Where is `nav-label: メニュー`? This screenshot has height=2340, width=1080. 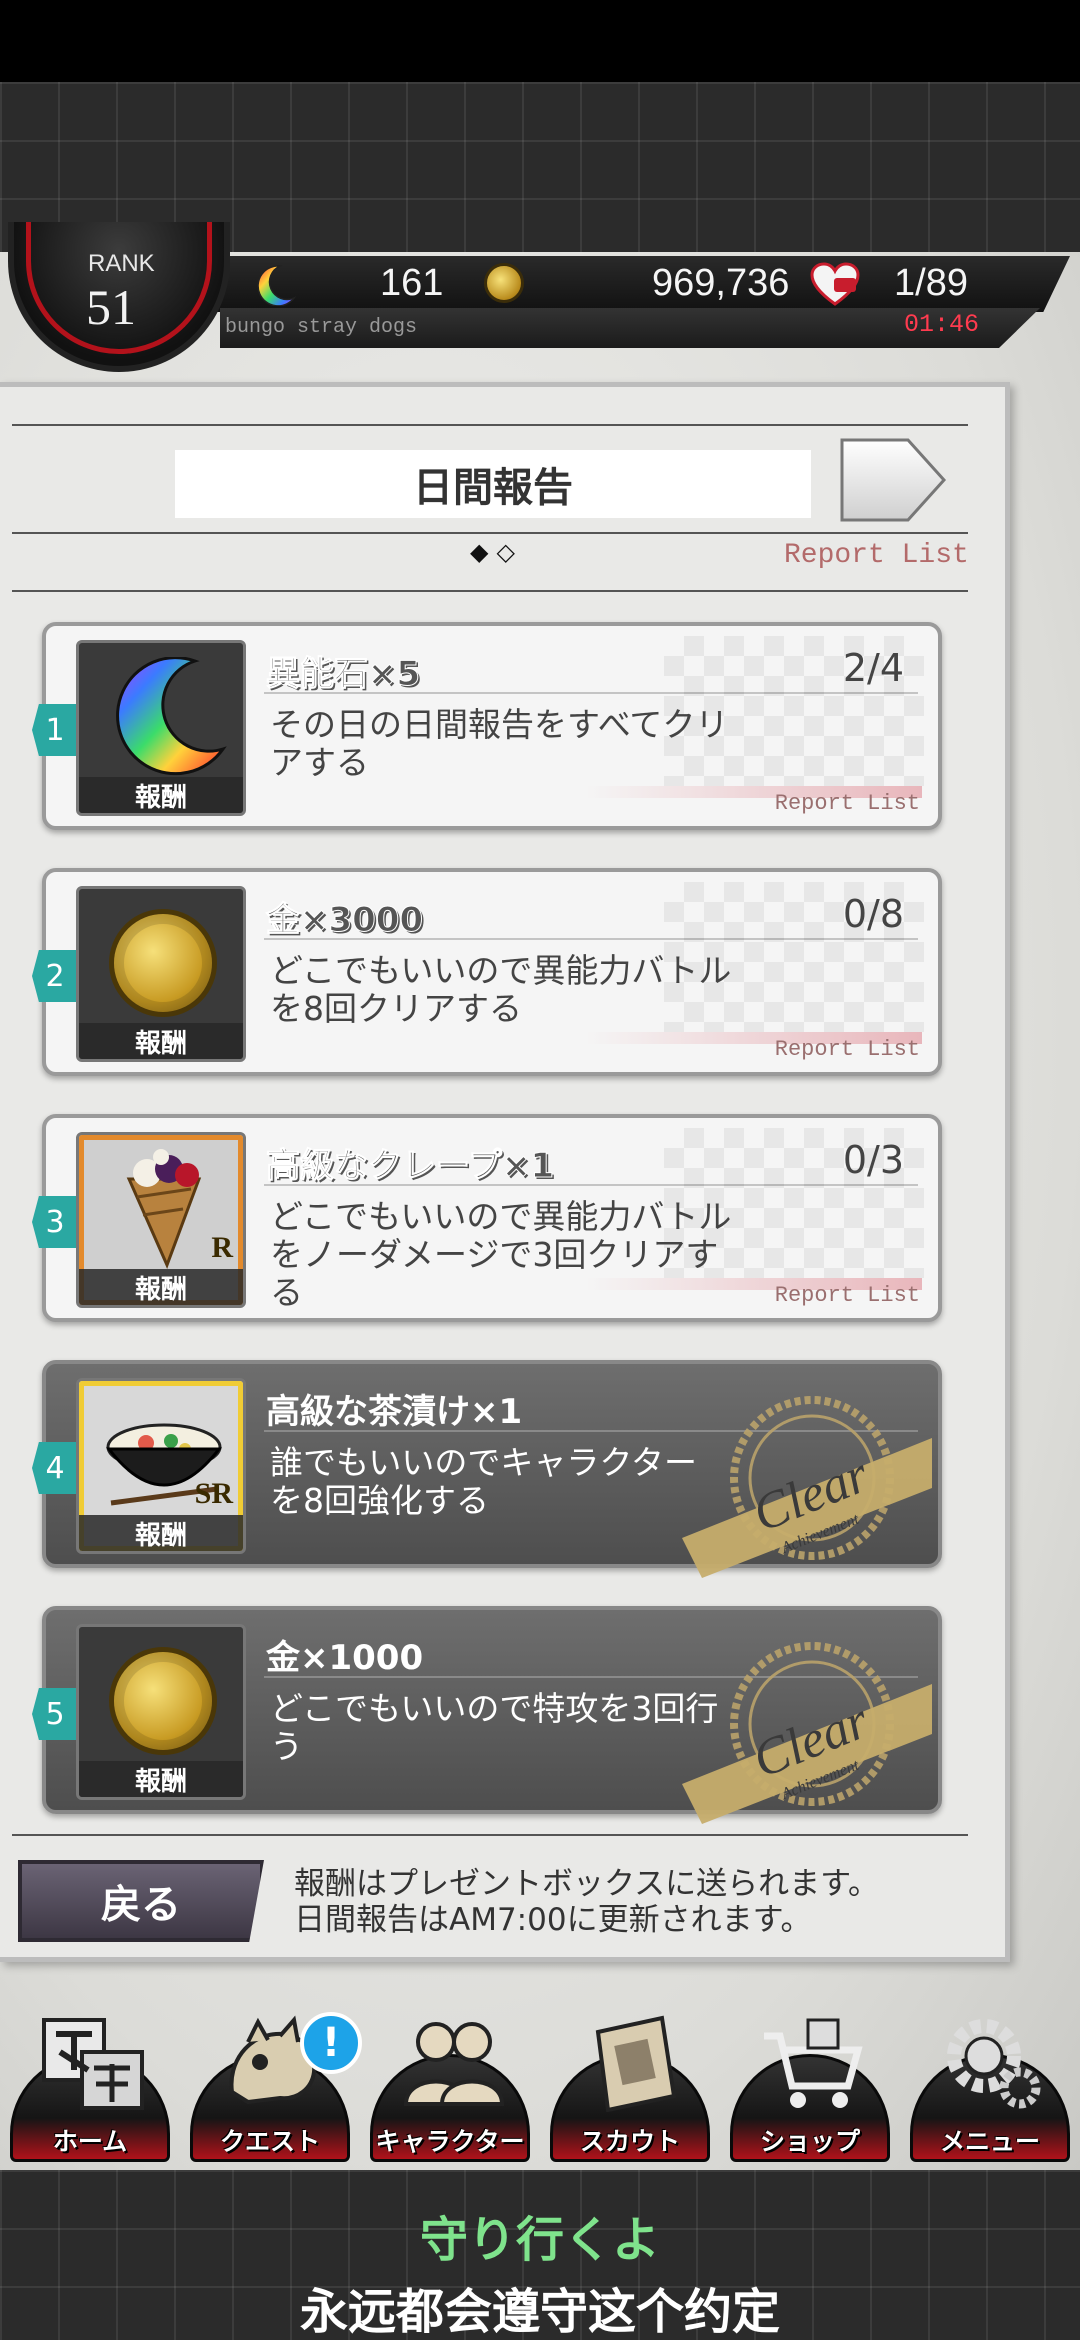 nav-label: メニュー is located at coordinates (989, 2141).